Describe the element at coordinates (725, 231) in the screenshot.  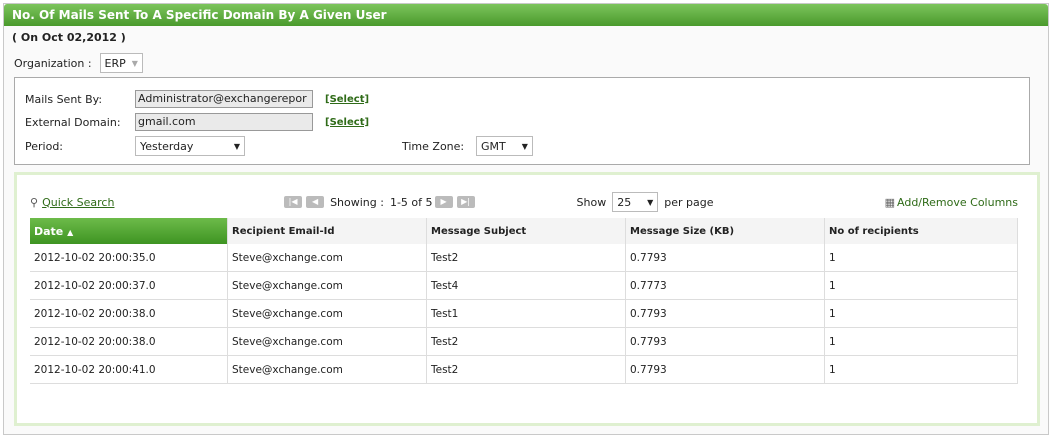
I see `column-header-size: Message Size (KB)` at that location.